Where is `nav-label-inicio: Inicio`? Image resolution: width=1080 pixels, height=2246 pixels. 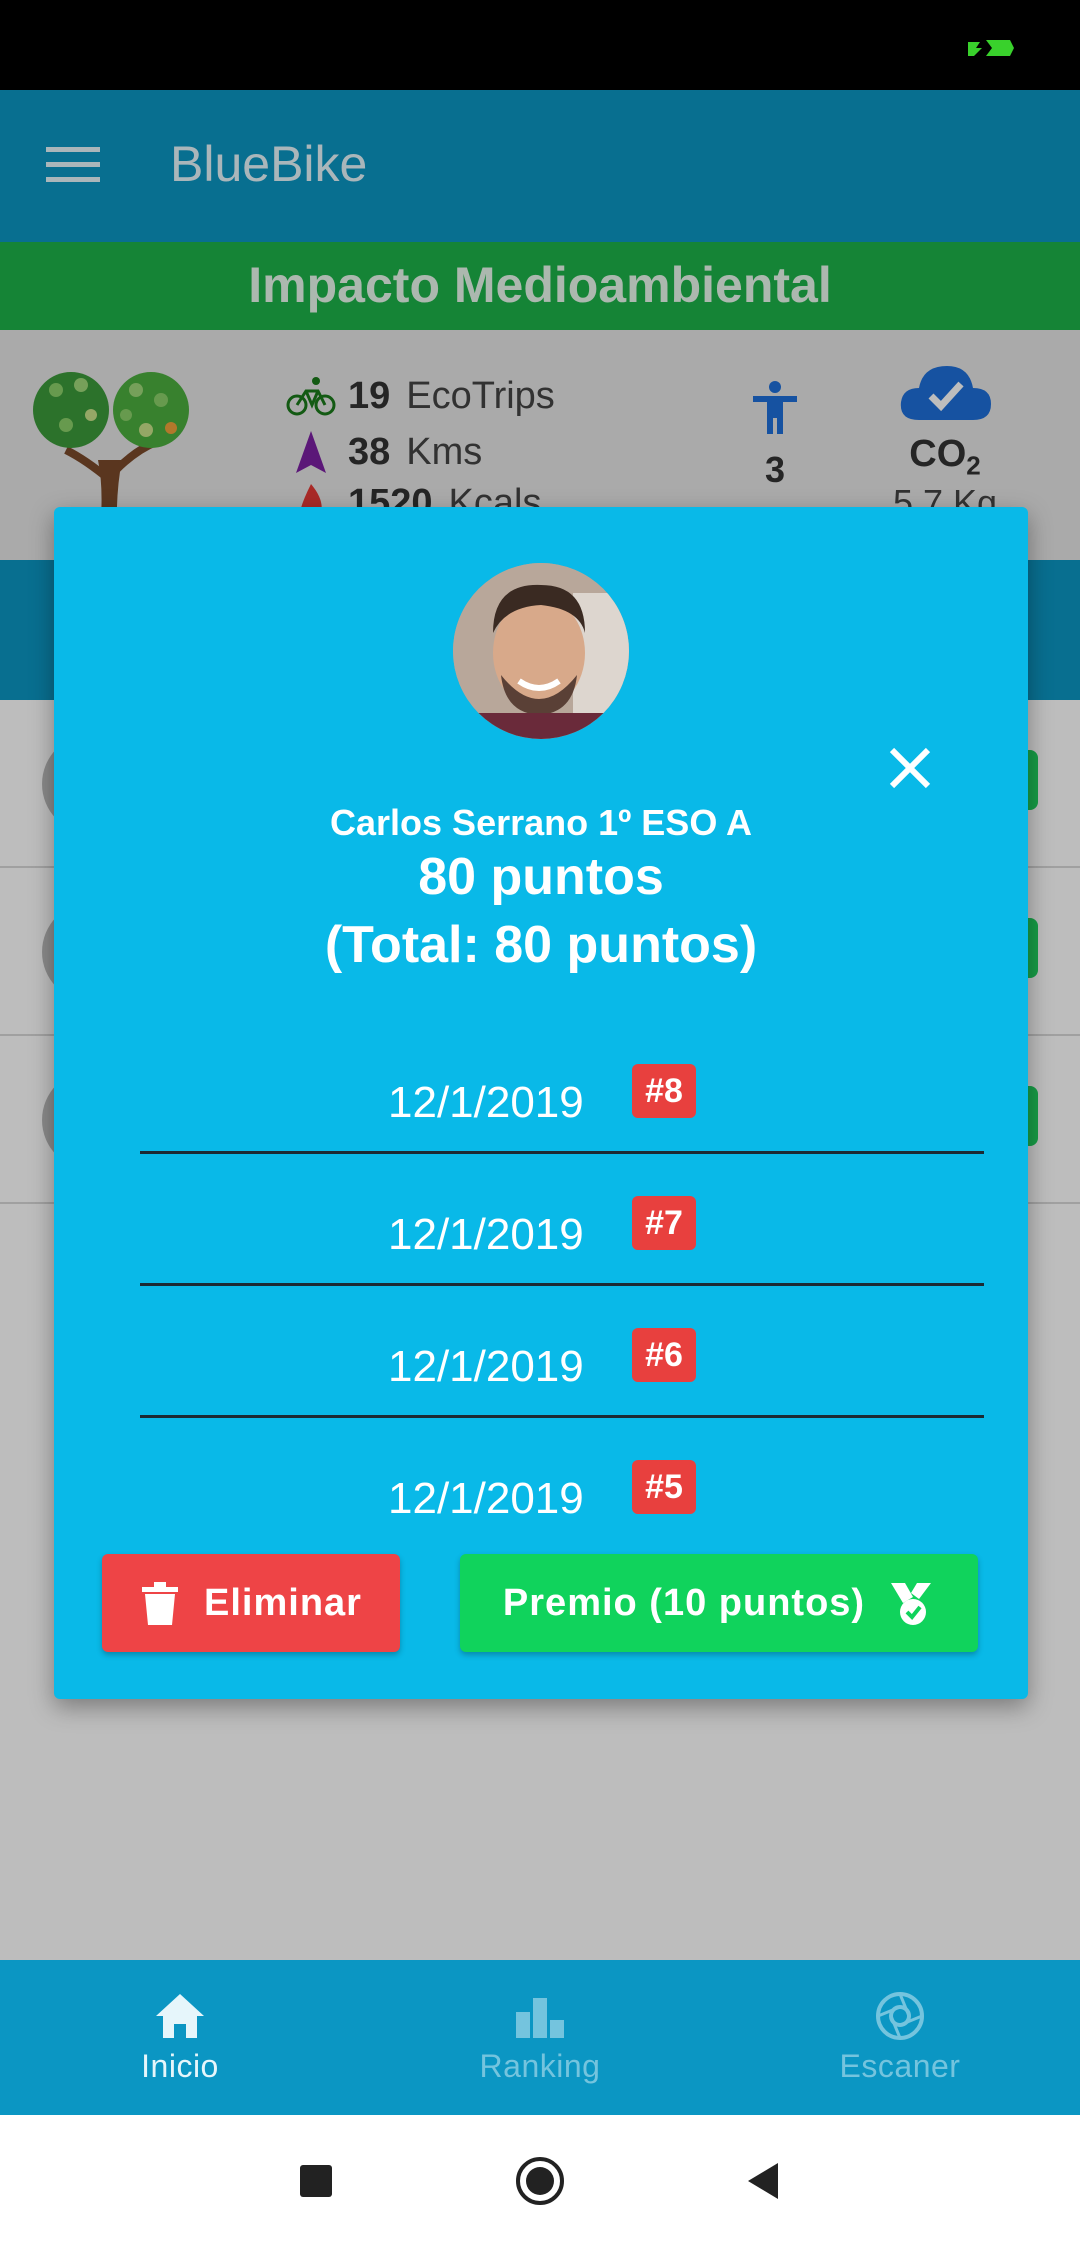
nav-label-inicio: Inicio is located at coordinates (180, 2066).